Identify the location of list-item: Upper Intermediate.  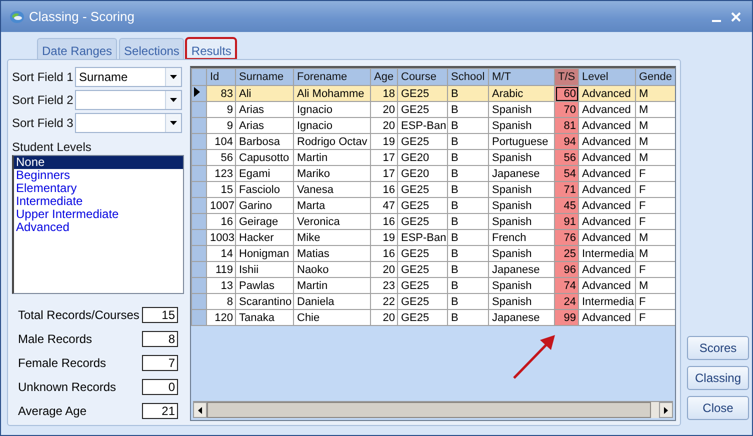
(98, 214).